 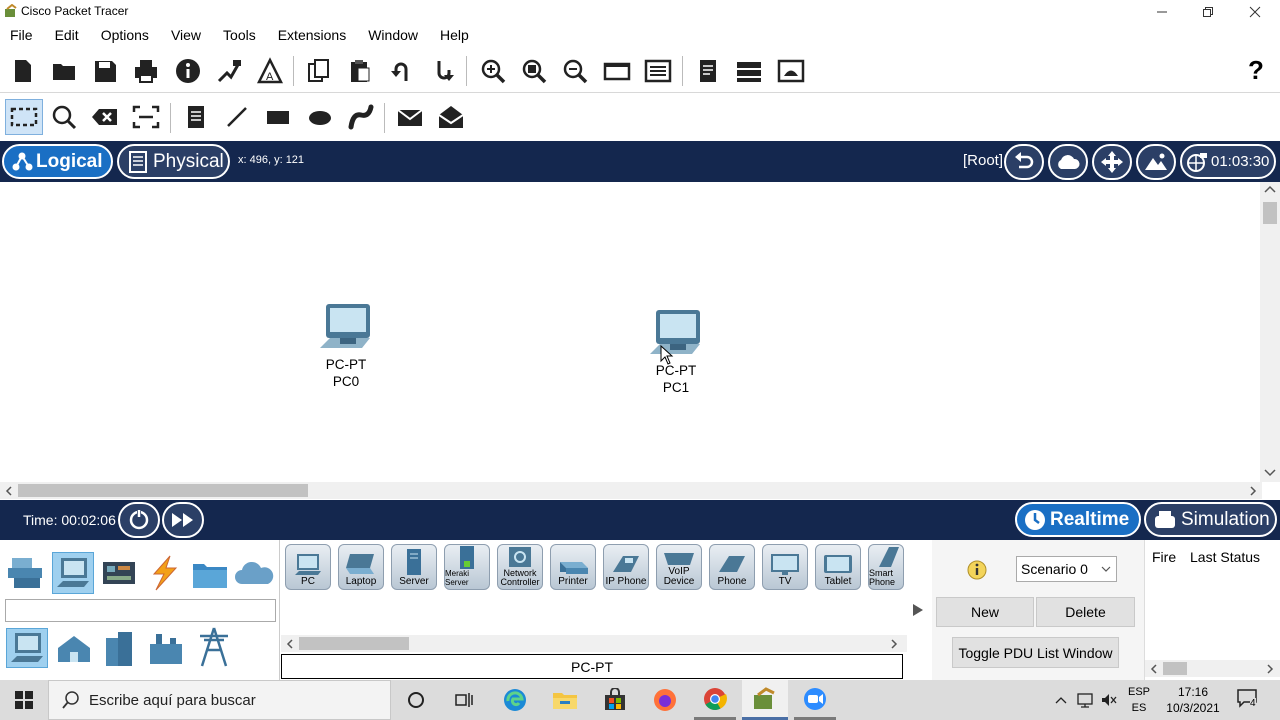 I want to click on activity-wizard-button: A, so click(x=270, y=71).